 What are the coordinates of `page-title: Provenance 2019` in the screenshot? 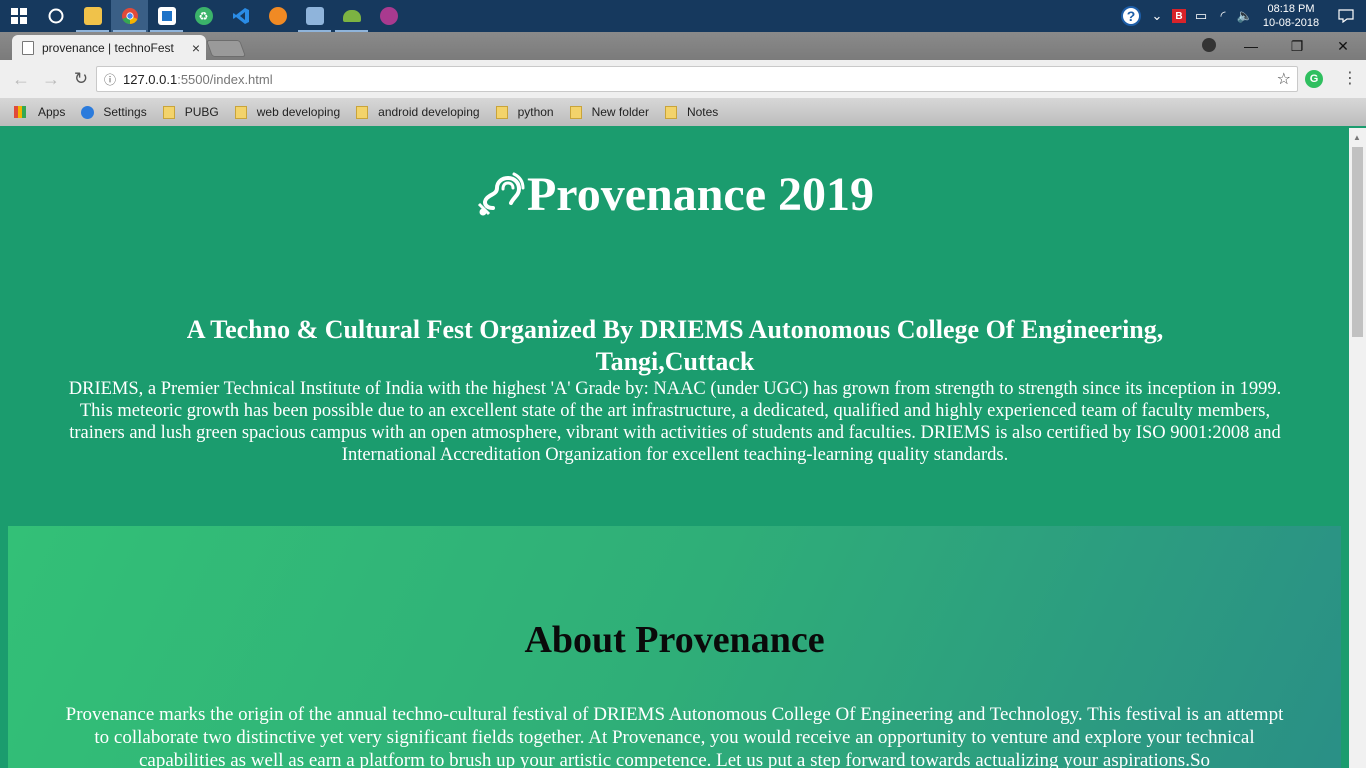 It's located at (674, 194).